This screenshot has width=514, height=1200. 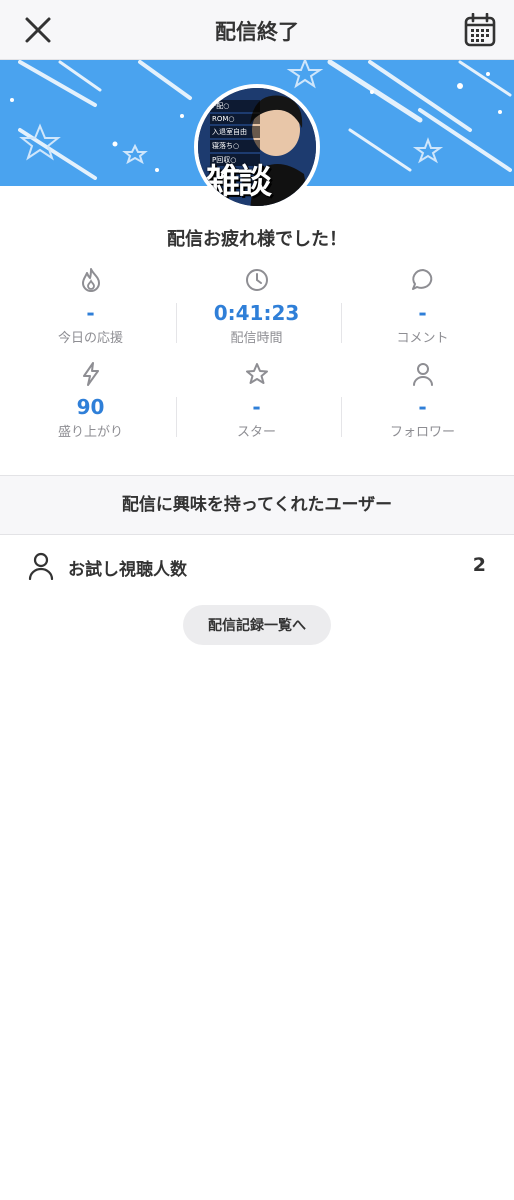 What do you see at coordinates (480, 30) in the screenshot?
I see `calendar-icon` at bounding box center [480, 30].